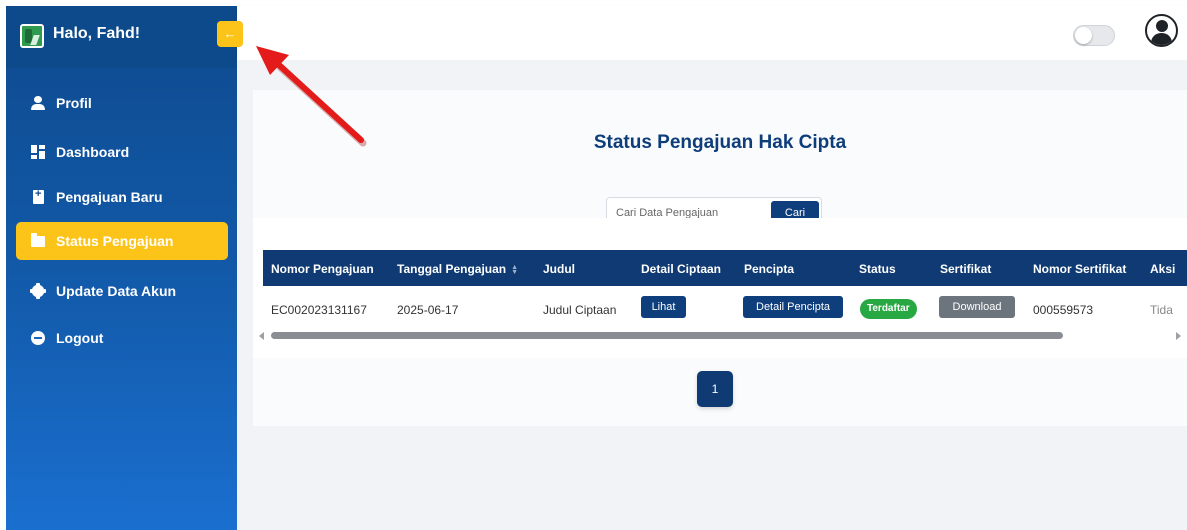 This screenshot has height=530, width=1187. What do you see at coordinates (977, 307) in the screenshot?
I see `download-button: Download` at bounding box center [977, 307].